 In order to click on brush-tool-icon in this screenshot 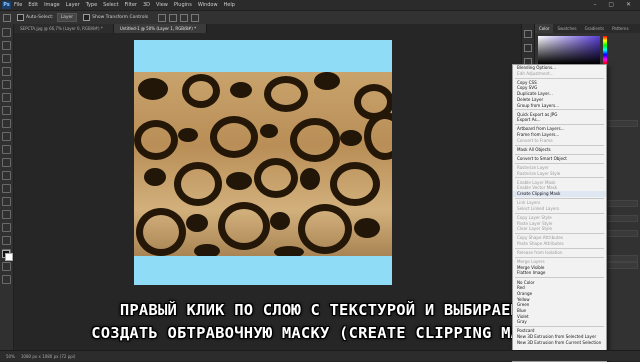, I will do `click(6, 123)`.